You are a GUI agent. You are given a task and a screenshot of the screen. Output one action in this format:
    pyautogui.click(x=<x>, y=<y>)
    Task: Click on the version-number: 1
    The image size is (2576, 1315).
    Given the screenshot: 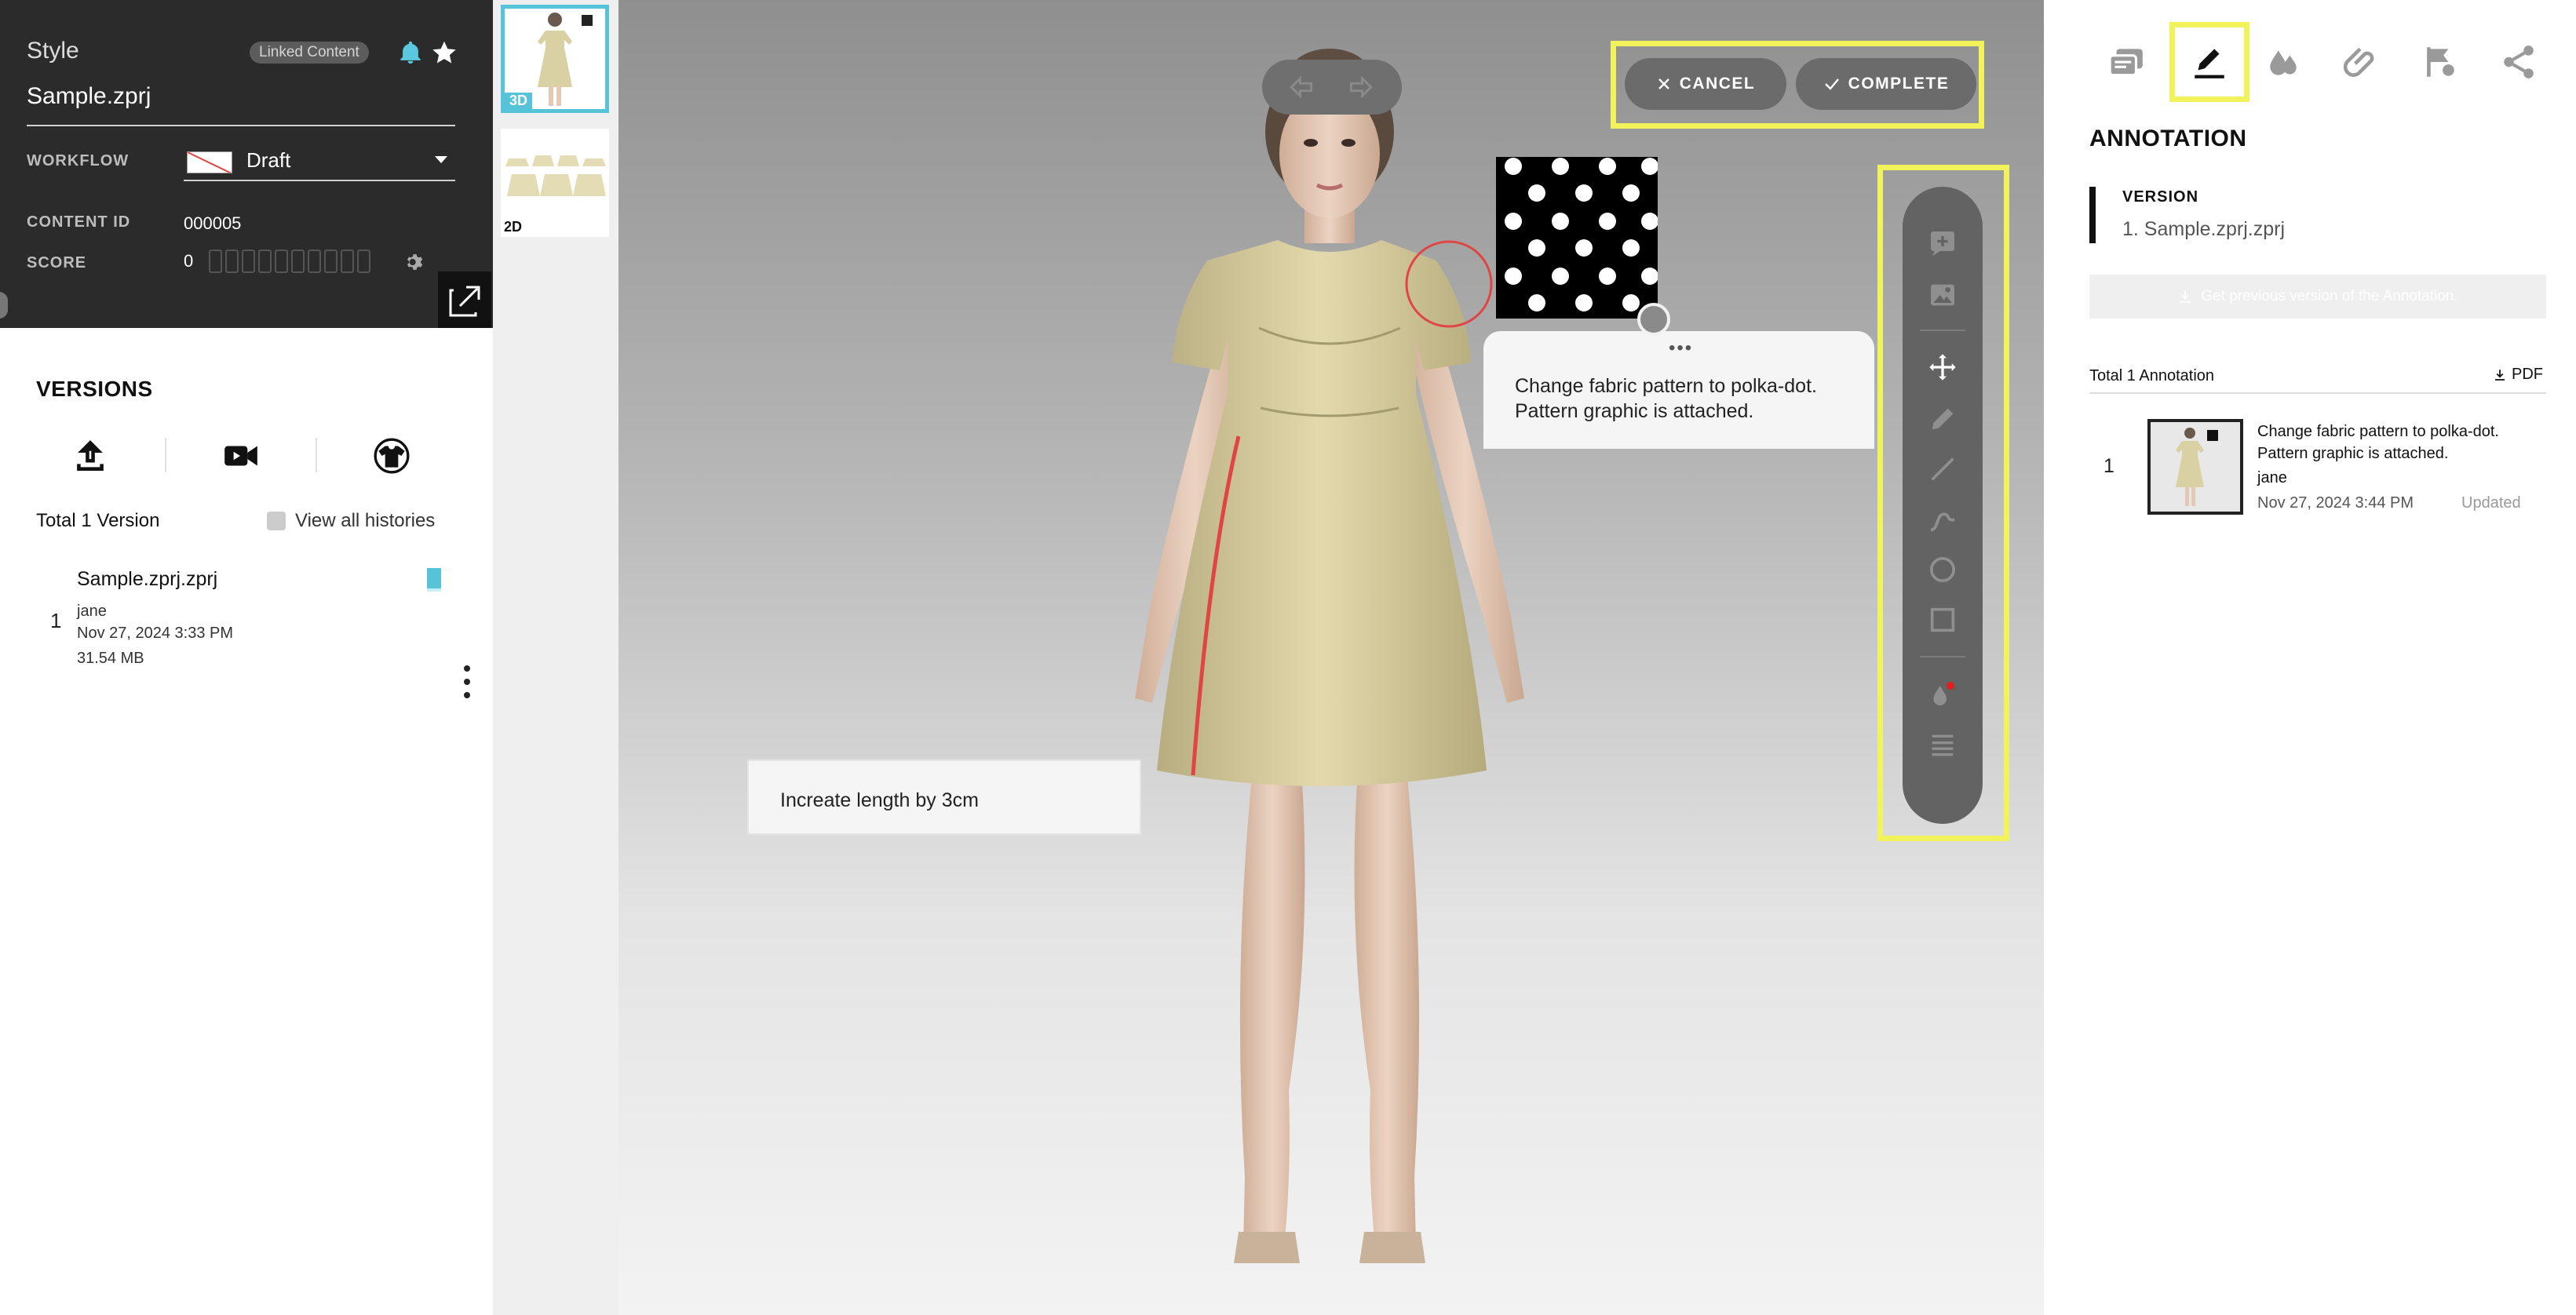 What is the action you would take?
    pyautogui.click(x=56, y=620)
    